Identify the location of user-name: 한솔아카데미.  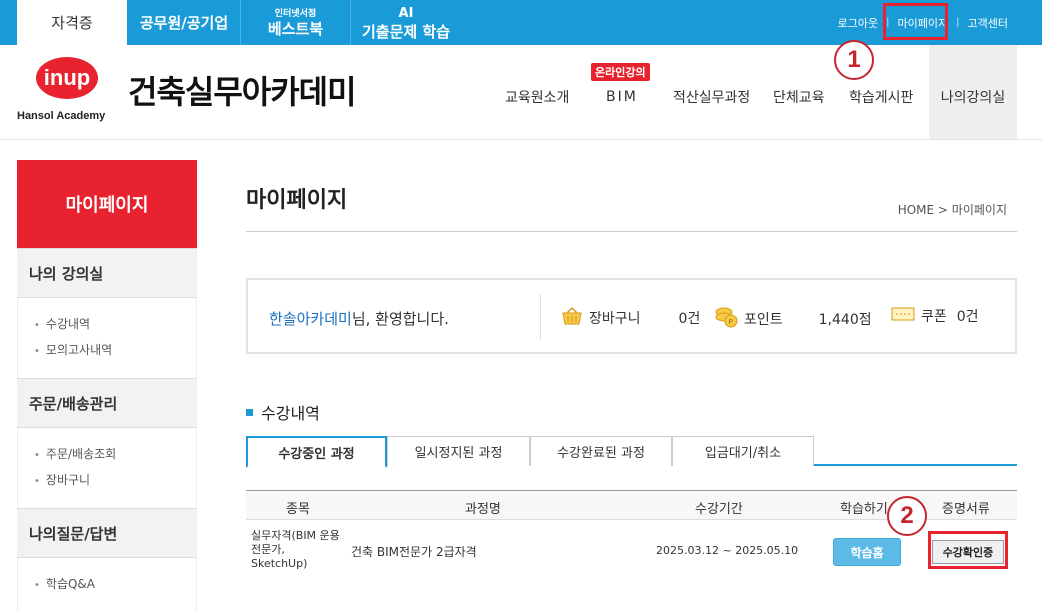
(310, 319).